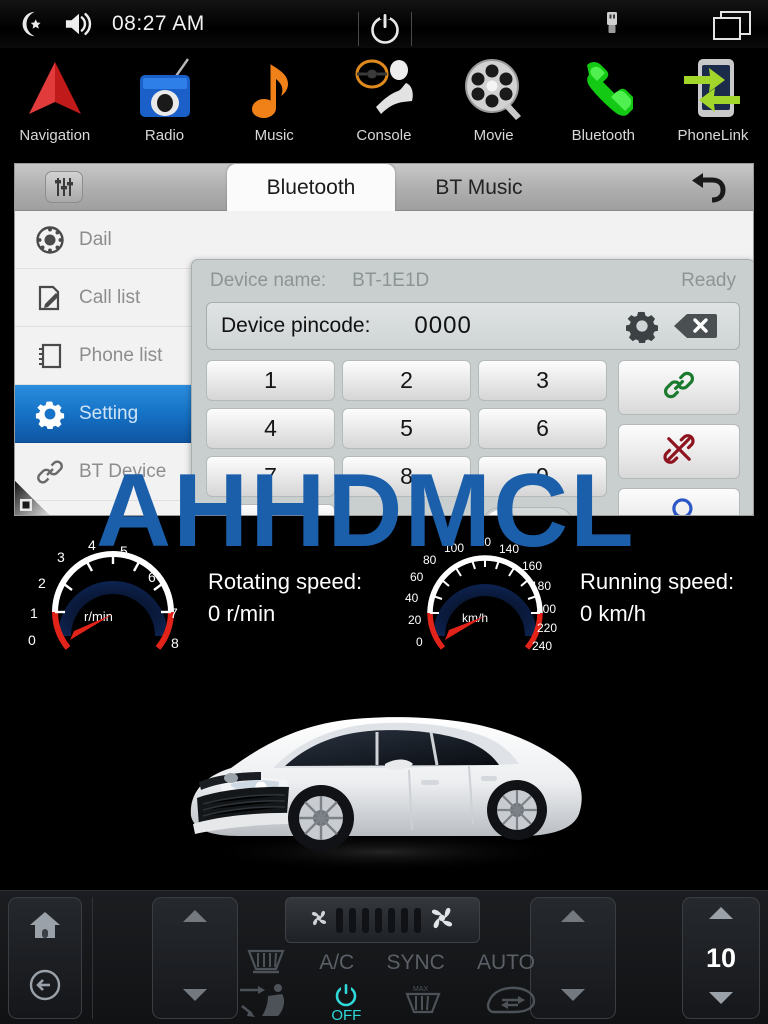  What do you see at coordinates (473, 326) in the screenshot?
I see `pincode-field: Device pincode: 0000` at bounding box center [473, 326].